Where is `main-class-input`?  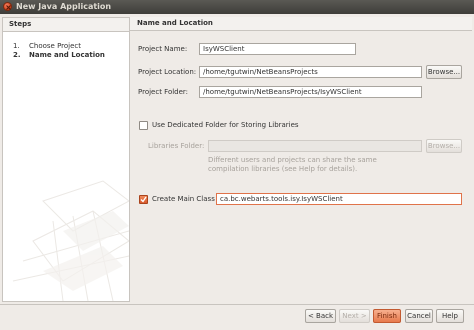 main-class-input is located at coordinates (339, 199).